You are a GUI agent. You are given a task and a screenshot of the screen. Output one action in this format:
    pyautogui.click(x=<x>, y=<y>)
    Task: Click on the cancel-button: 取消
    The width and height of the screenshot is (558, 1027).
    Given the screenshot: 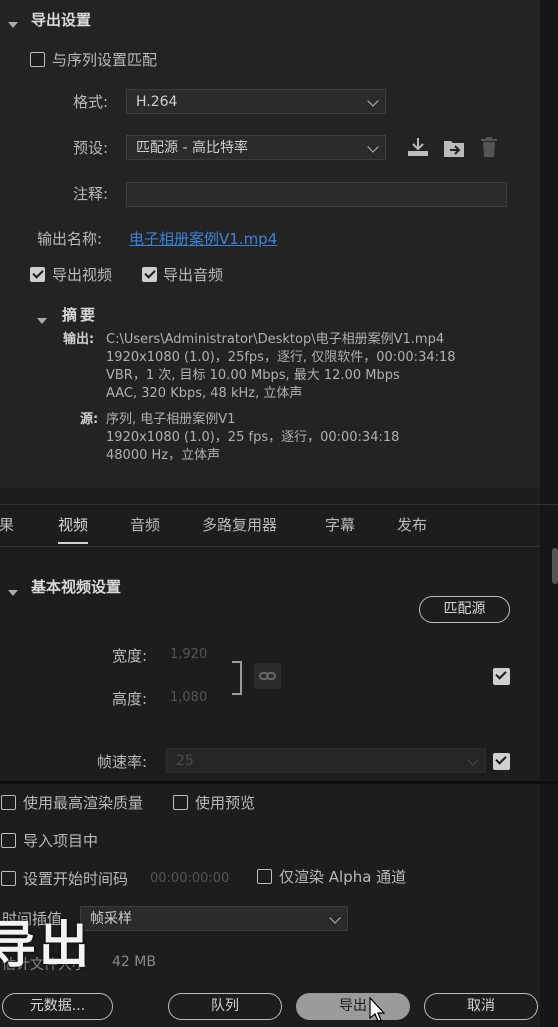 What is the action you would take?
    pyautogui.click(x=481, y=1006)
    